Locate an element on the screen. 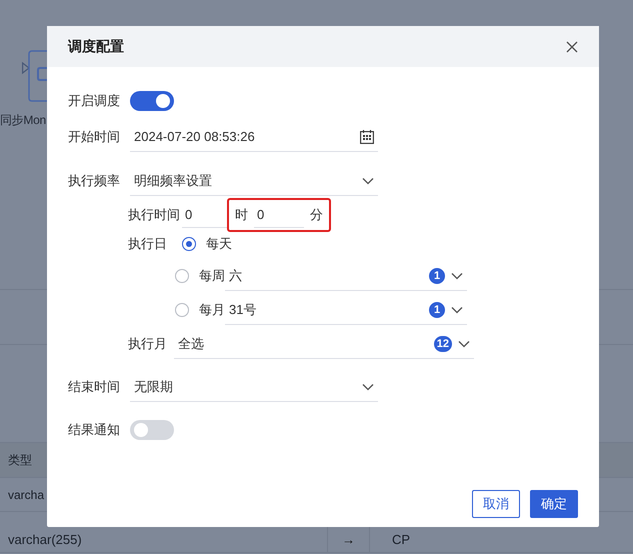 Image resolution: width=633 pixels, height=554 pixels. field-label: 执行时间 is located at coordinates (154, 215).